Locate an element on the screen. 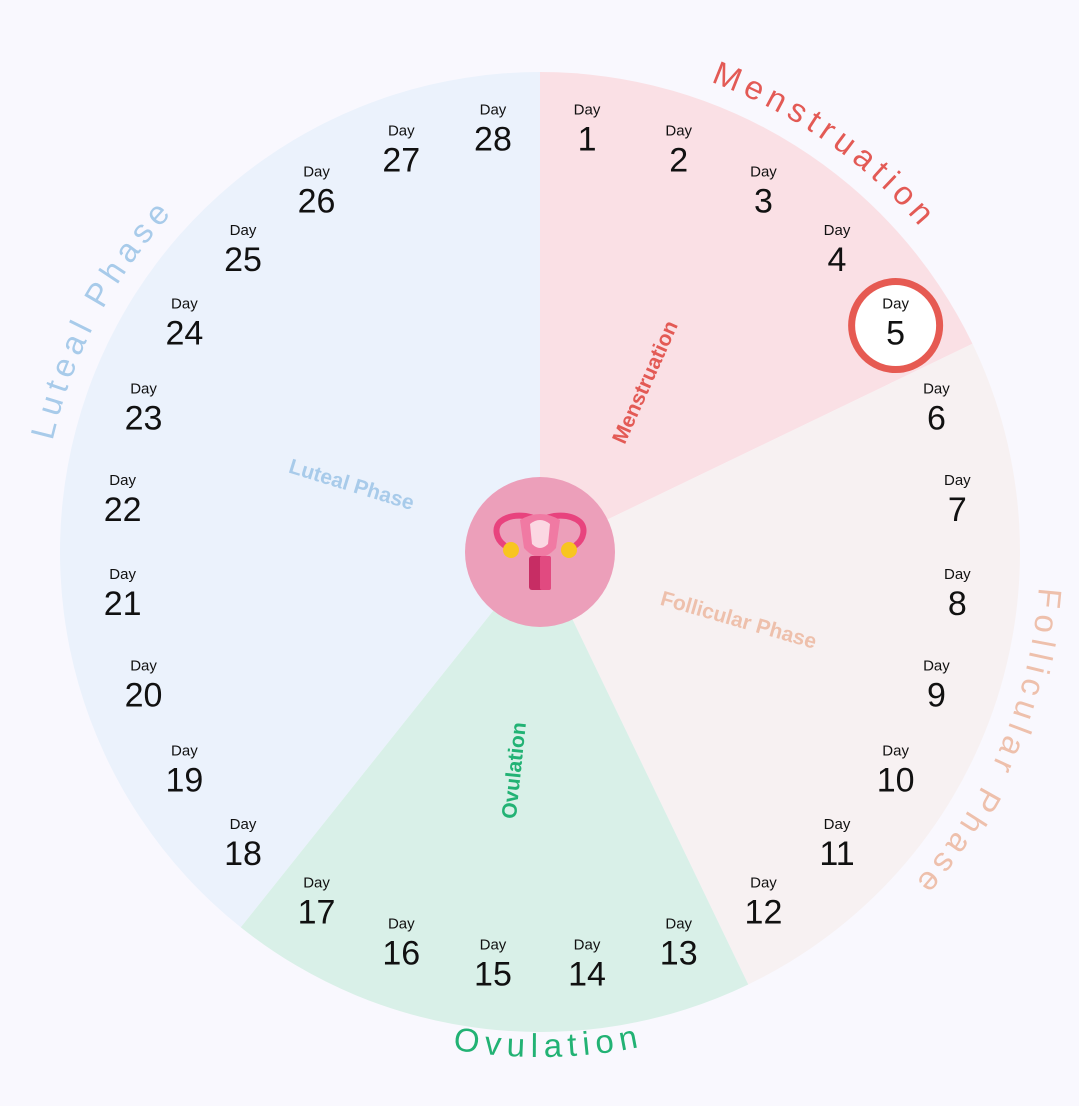  day-number: 14 is located at coordinates (587, 974).